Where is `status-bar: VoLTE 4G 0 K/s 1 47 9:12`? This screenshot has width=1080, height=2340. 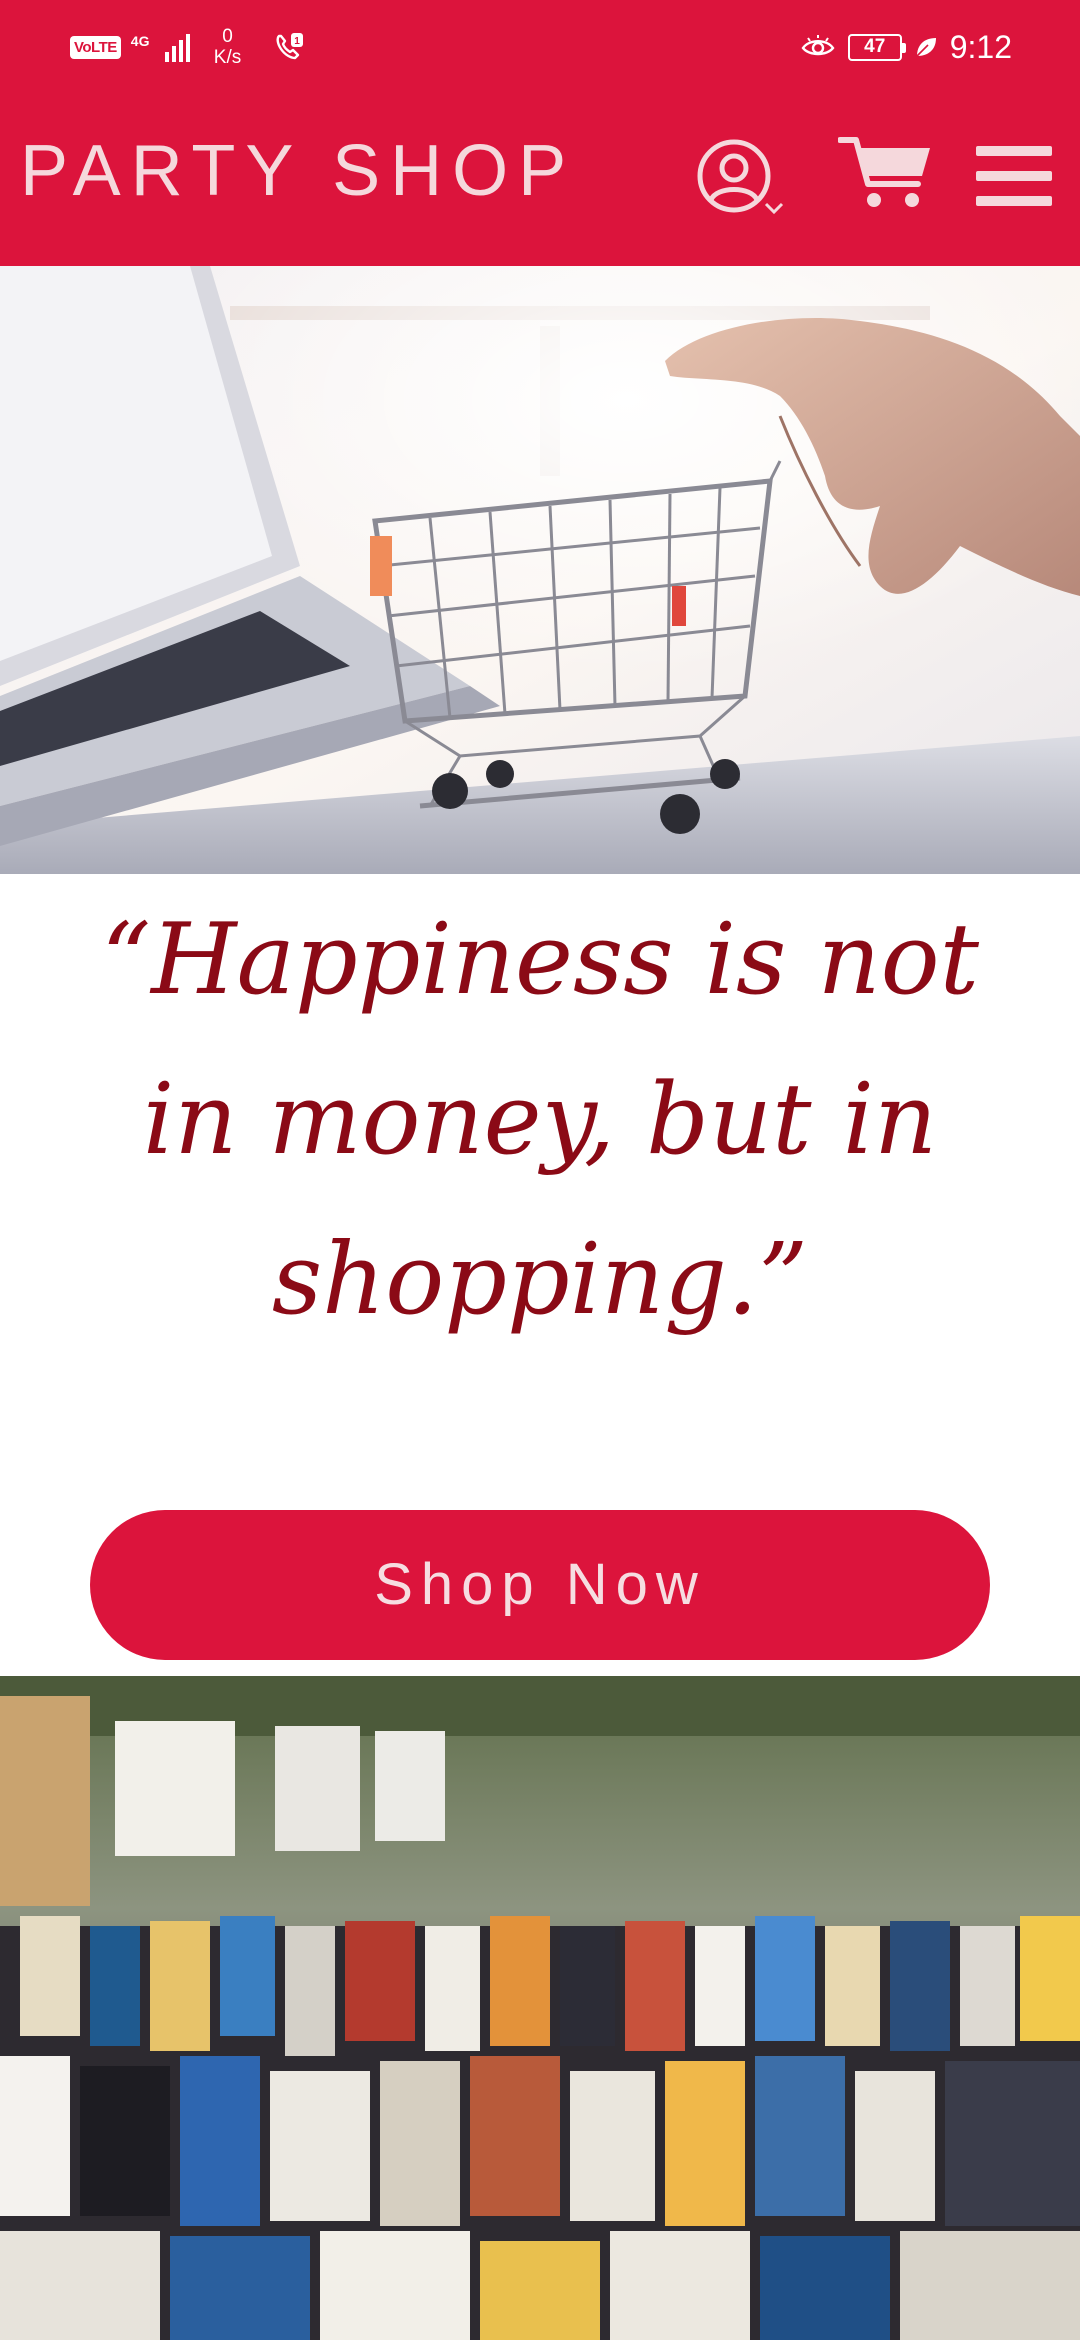
status-bar: VoLTE 4G 0 K/s 1 47 9:12 is located at coordinates (540, 46).